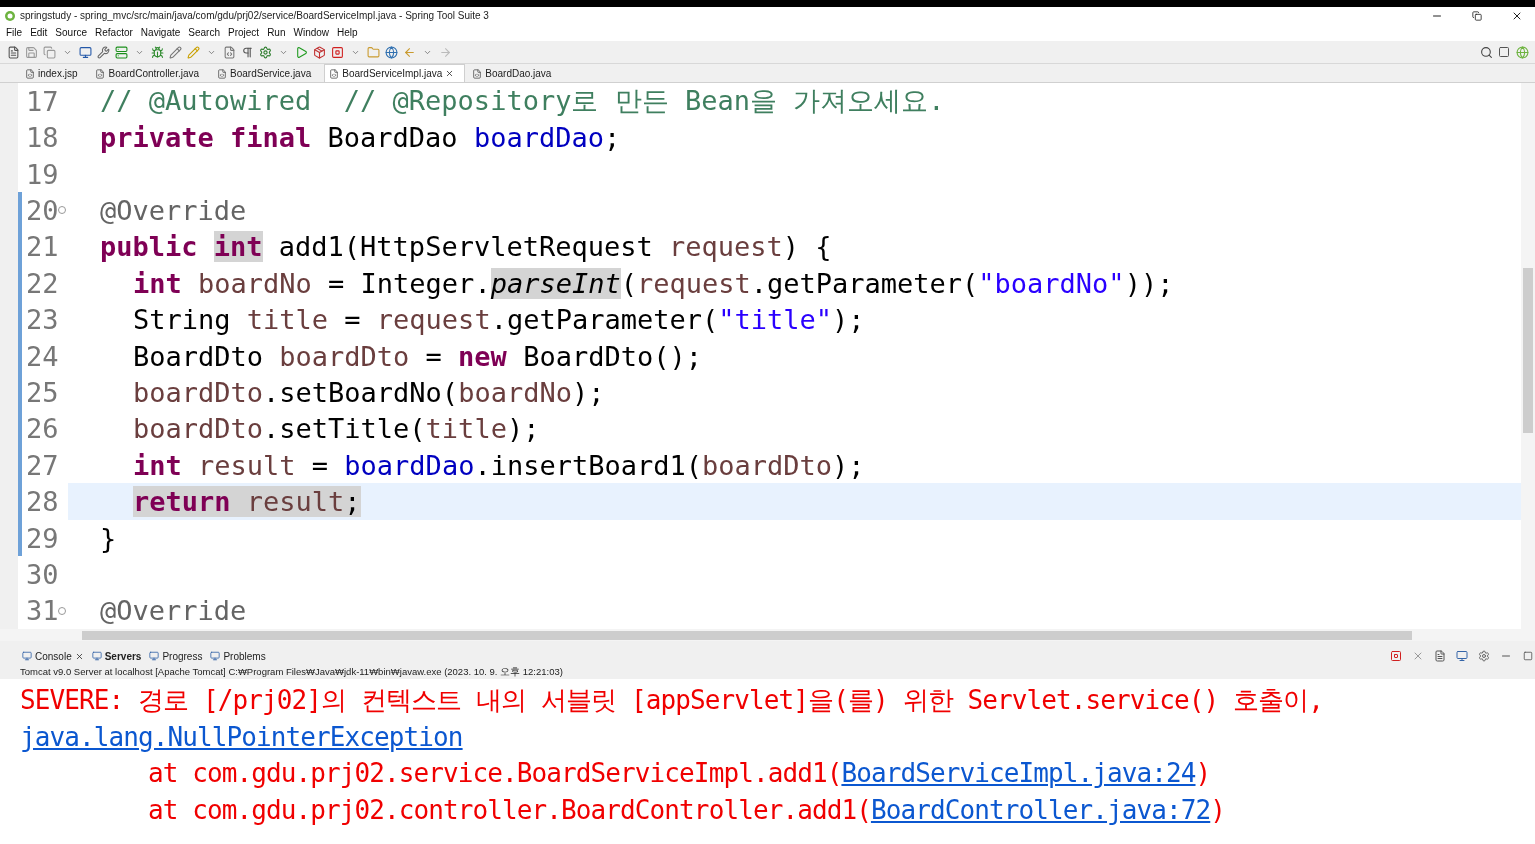  Describe the element at coordinates (42, 611) in the screenshot. I see `line-number: 31` at that location.